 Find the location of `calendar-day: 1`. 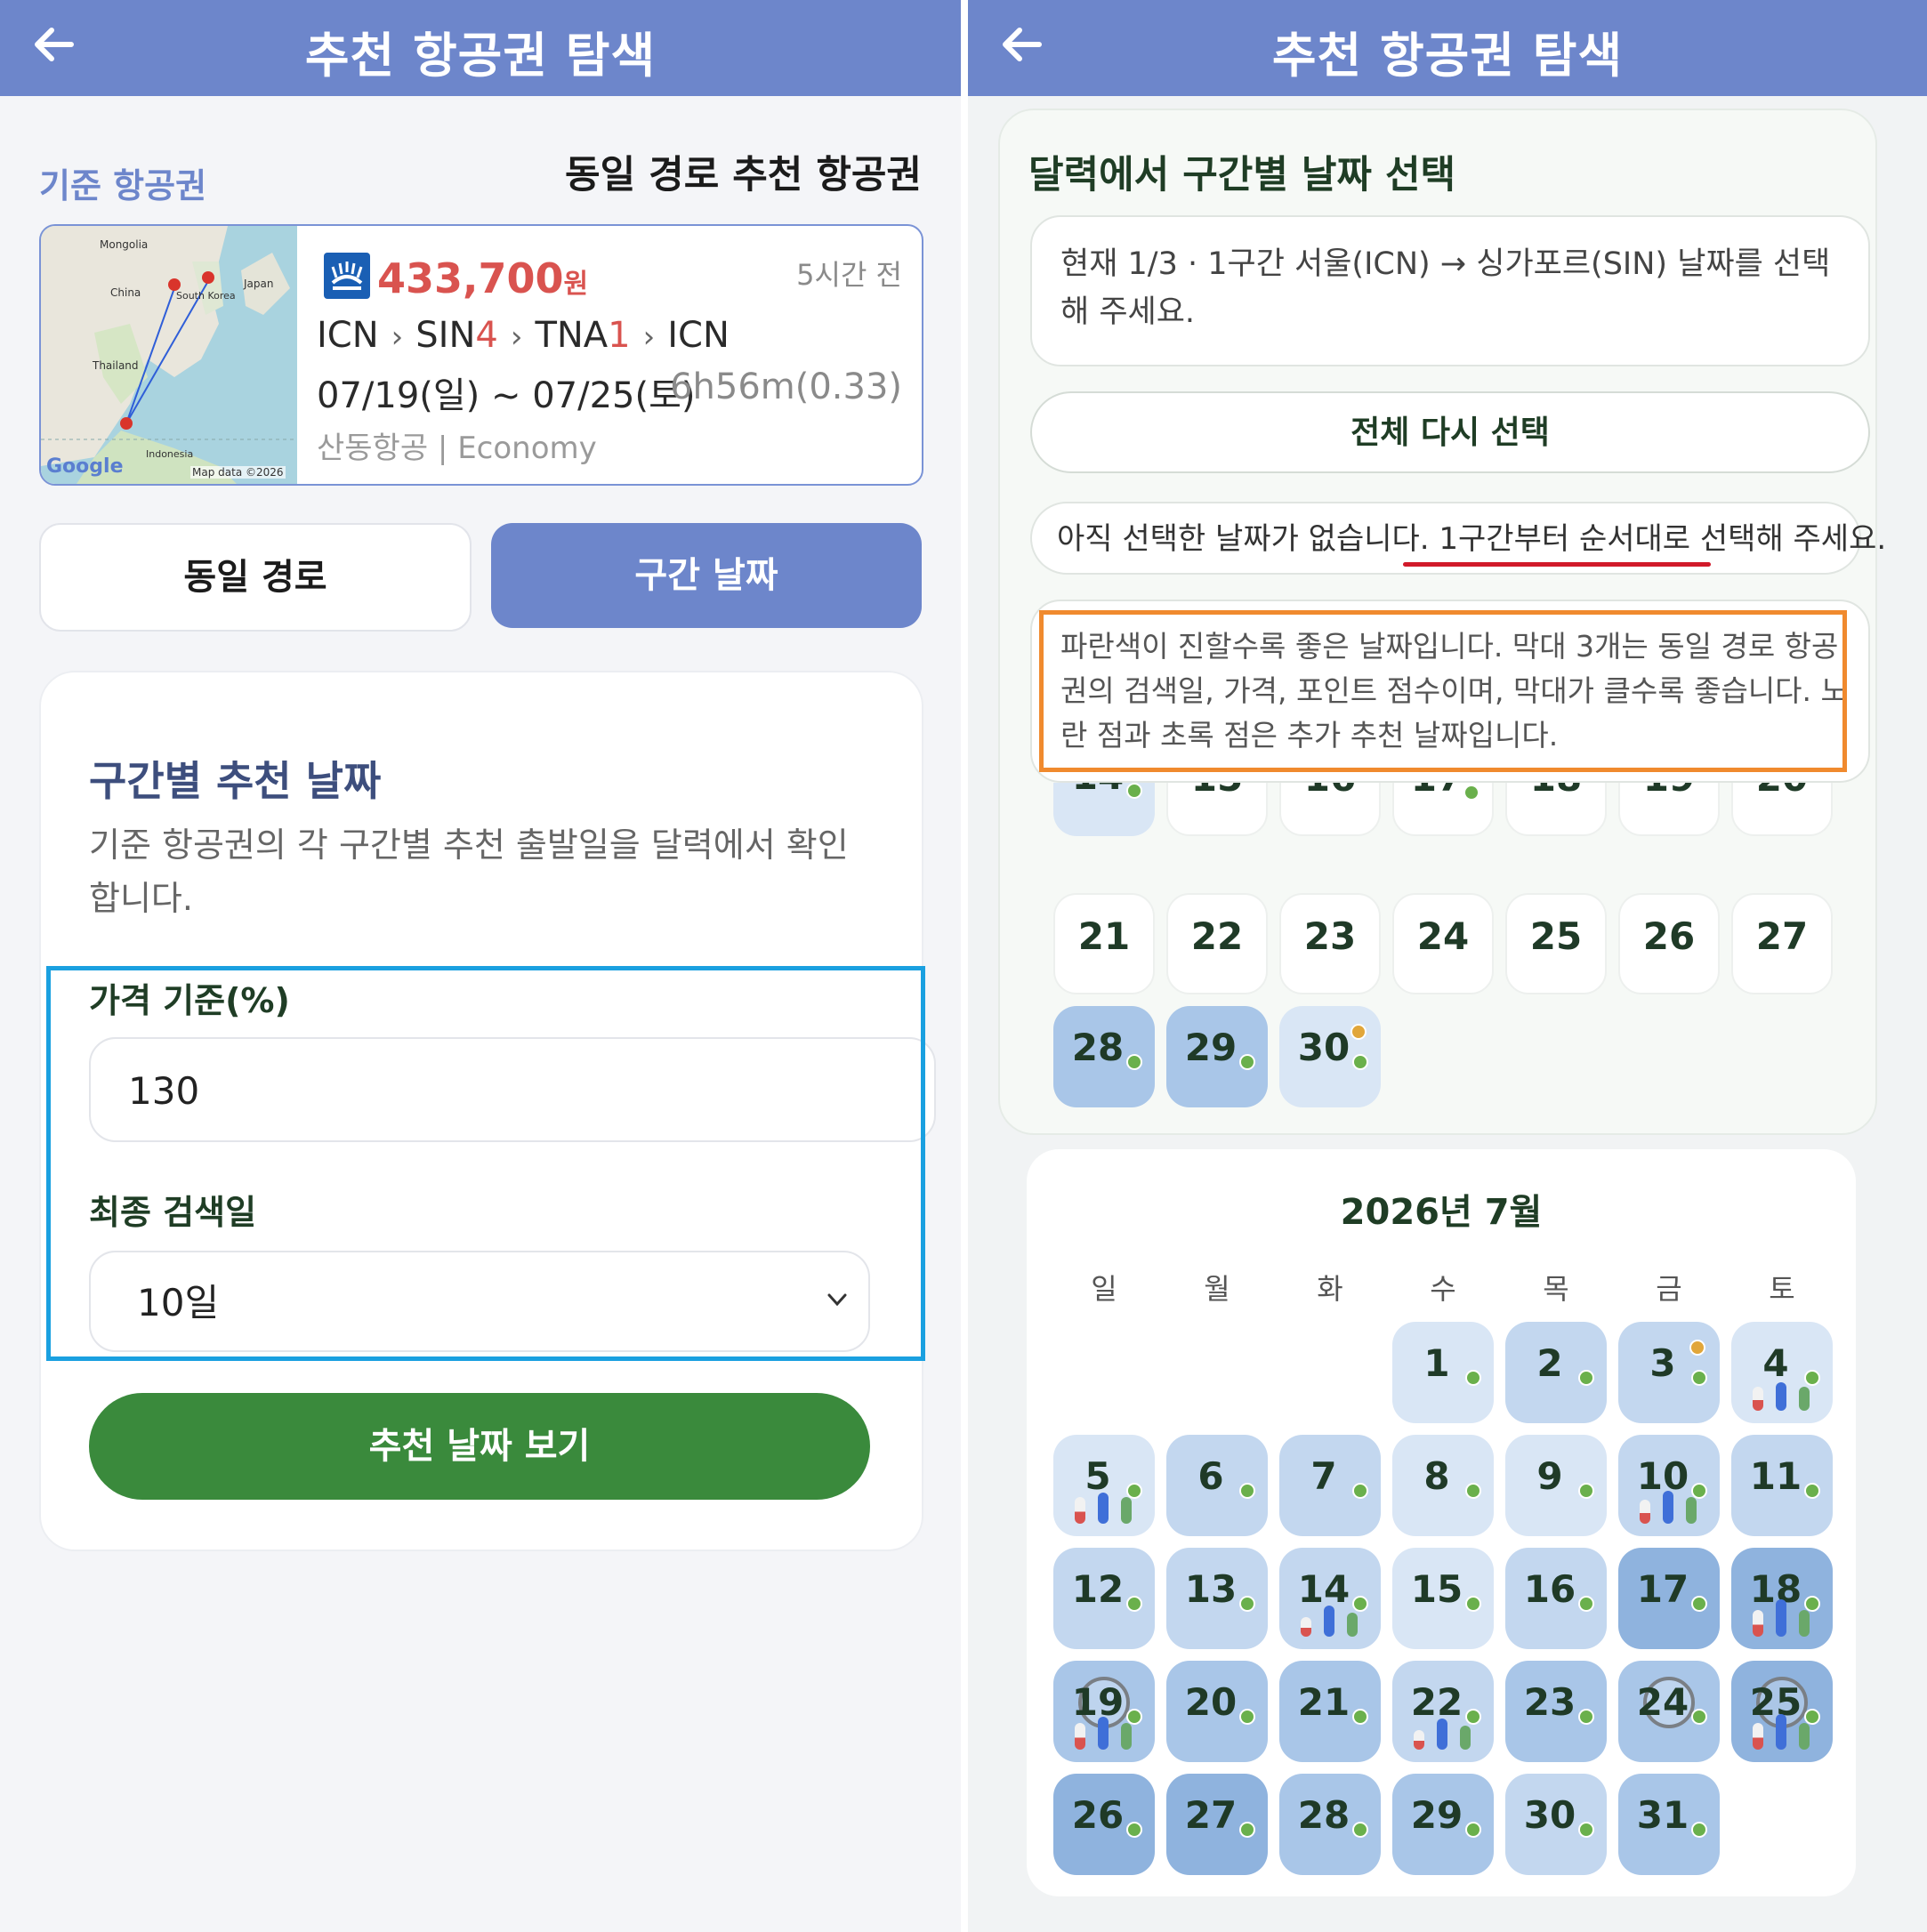

calendar-day: 1 is located at coordinates (1443, 1372).